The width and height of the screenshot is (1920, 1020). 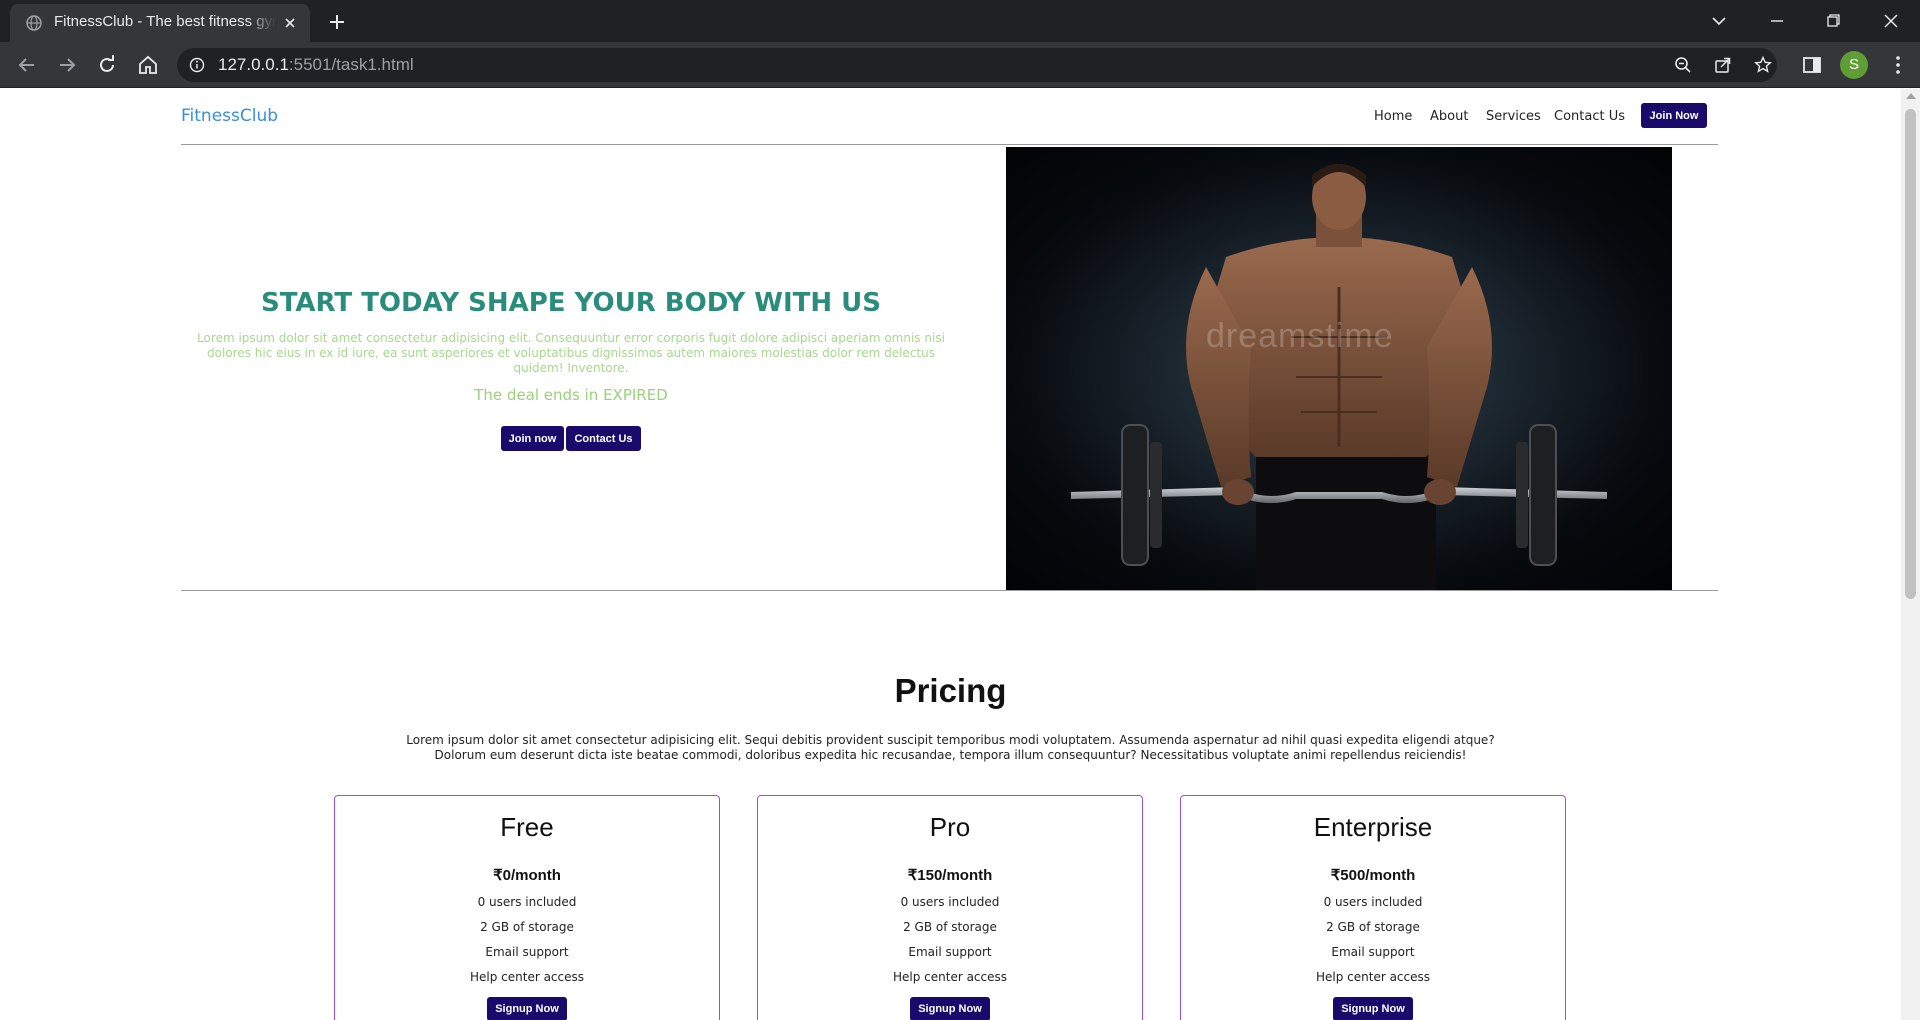 I want to click on zoom-icon, so click(x=1683, y=65).